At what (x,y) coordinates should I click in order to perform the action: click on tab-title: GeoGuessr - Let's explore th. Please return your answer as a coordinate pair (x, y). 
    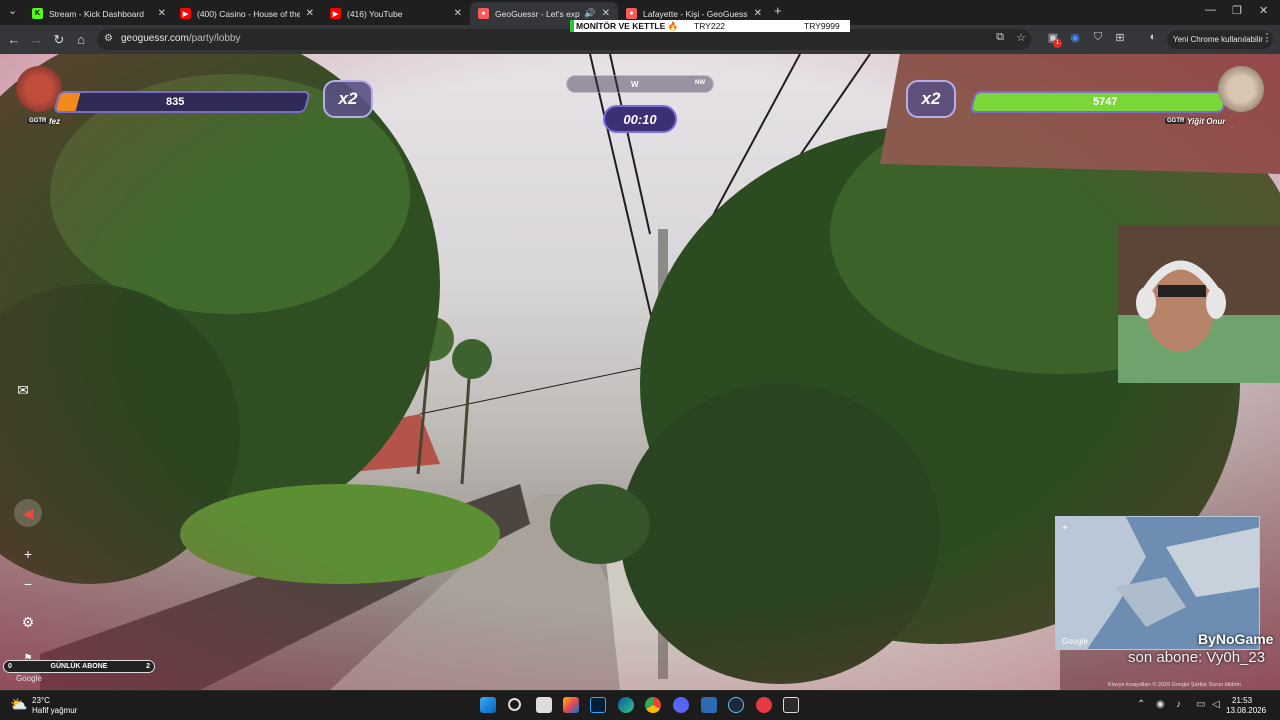
    Looking at the image, I should click on (537, 13).